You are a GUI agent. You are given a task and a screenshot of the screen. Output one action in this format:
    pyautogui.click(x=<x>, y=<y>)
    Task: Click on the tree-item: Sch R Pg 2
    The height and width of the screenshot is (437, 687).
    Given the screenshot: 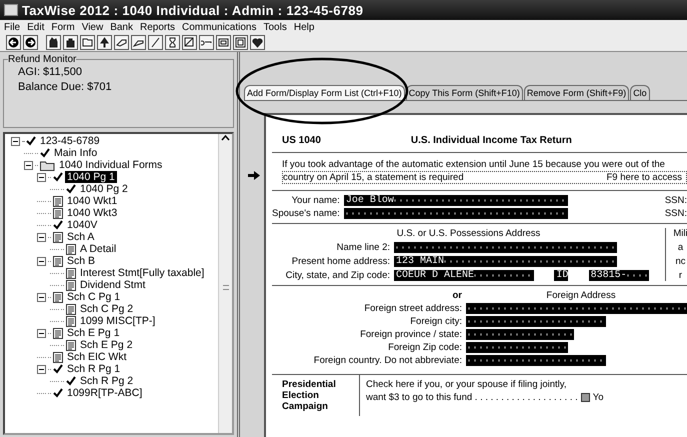 What is the action you would take?
    pyautogui.click(x=107, y=381)
    